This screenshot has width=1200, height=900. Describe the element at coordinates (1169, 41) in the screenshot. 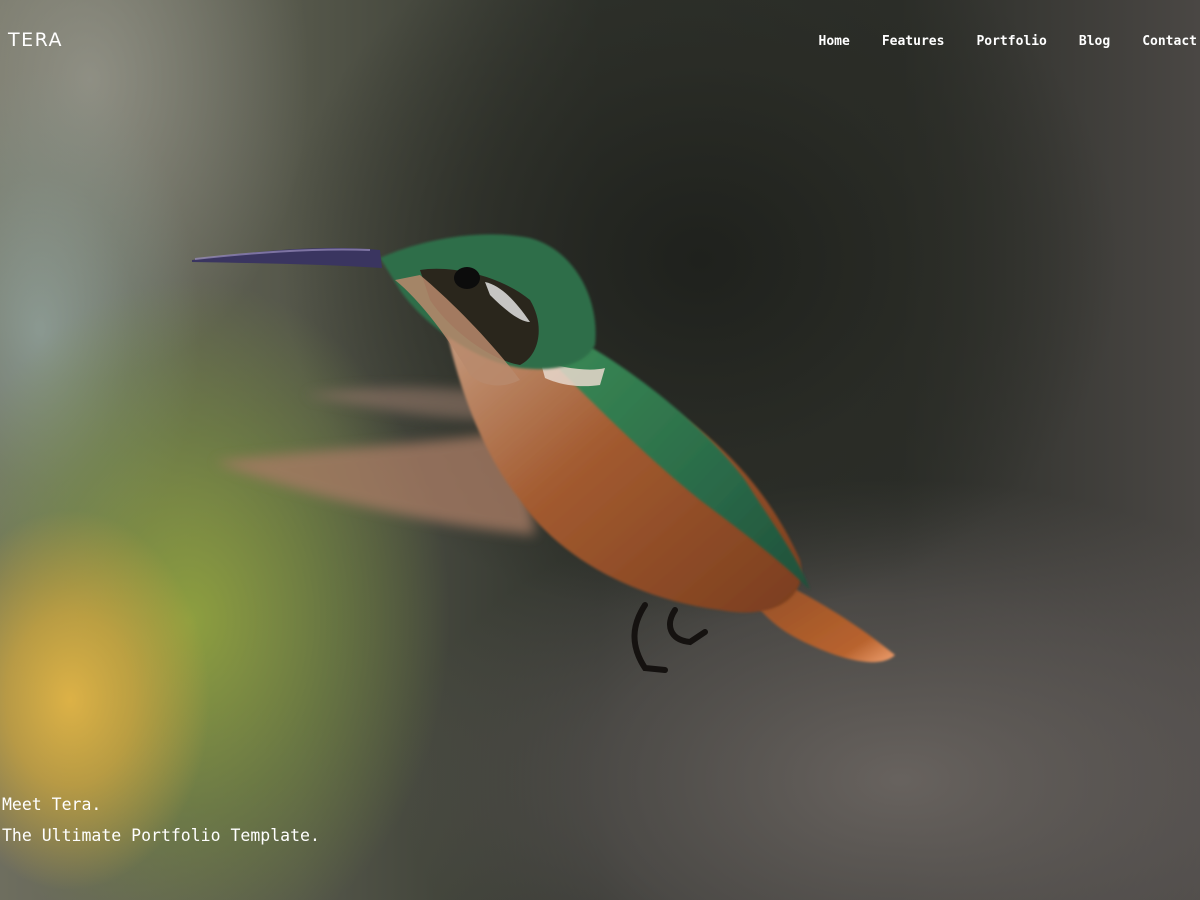

I see `nav-item-contact: Contact` at that location.